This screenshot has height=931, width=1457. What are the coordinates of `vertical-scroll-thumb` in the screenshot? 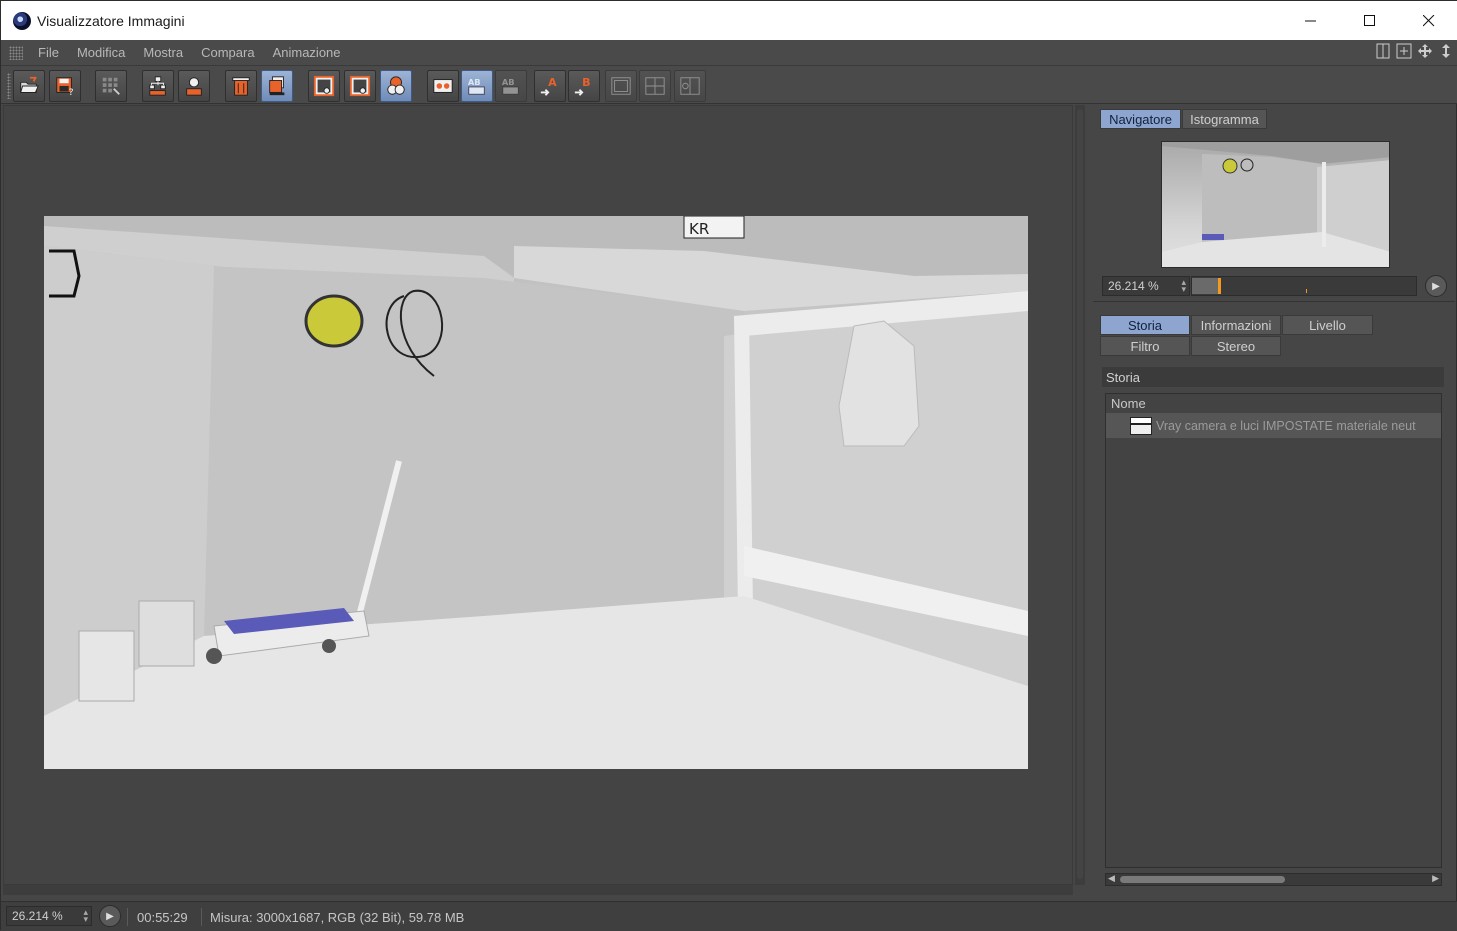 It's located at (1080, 494).